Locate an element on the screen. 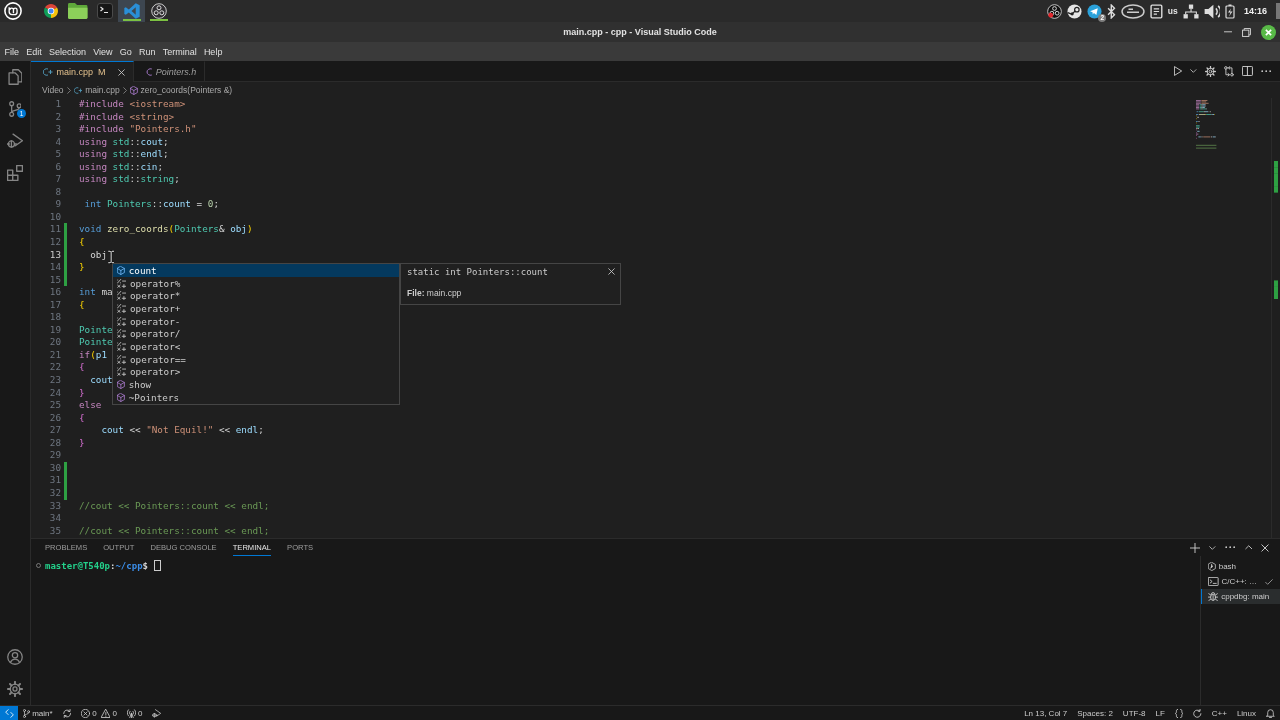 The height and width of the screenshot is (720, 1280). line-number: 27 is located at coordinates (54, 430).